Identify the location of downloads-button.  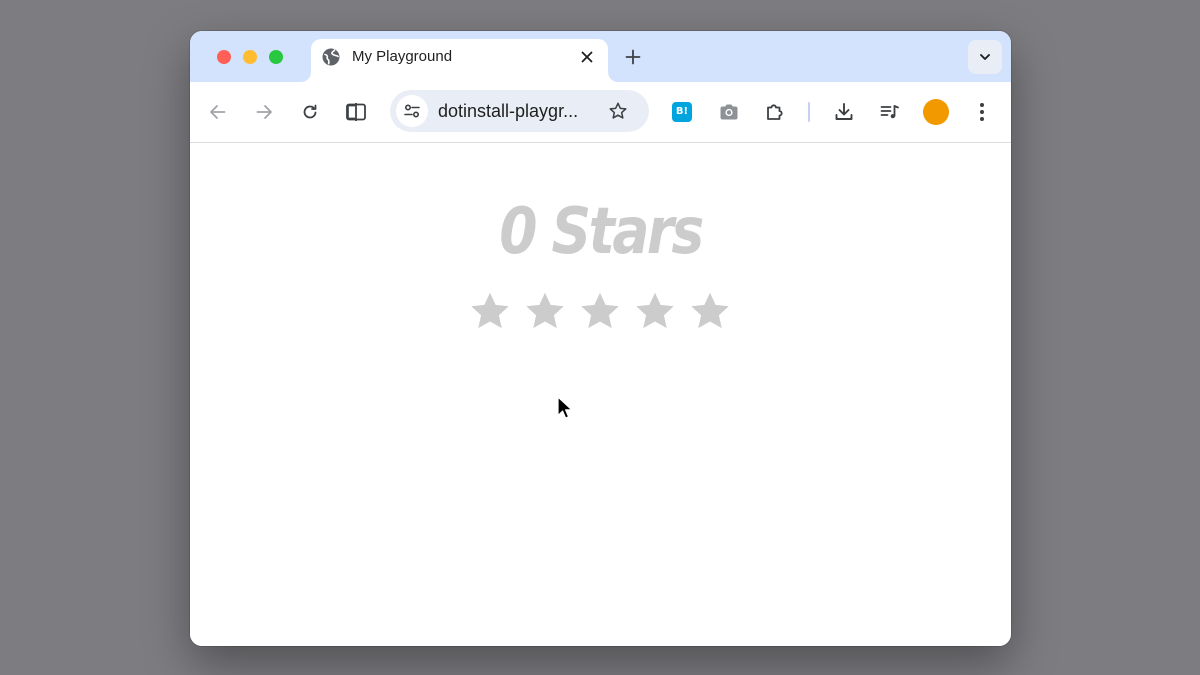
(844, 112).